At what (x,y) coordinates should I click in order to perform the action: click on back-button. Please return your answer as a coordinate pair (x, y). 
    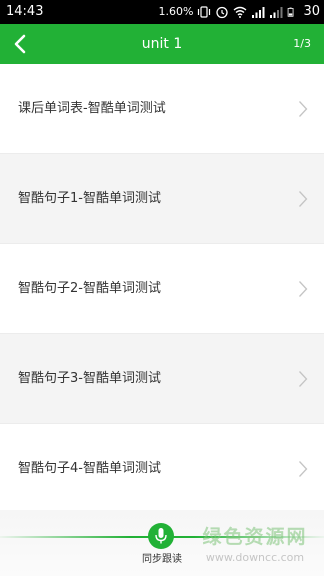
    Looking at the image, I should click on (20, 44).